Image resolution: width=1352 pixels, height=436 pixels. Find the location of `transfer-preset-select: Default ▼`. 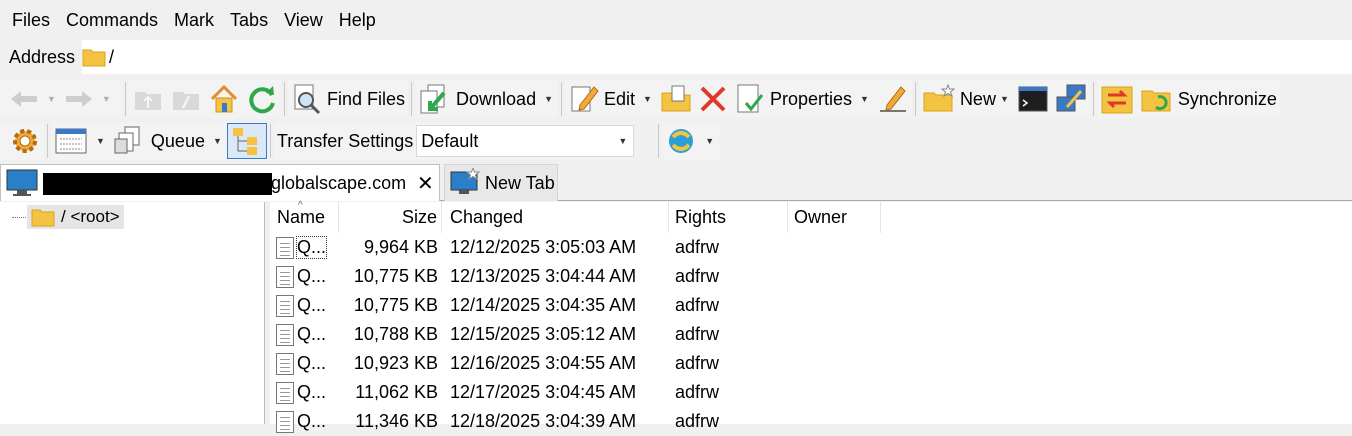

transfer-preset-select: Default ▼ is located at coordinates (525, 141).